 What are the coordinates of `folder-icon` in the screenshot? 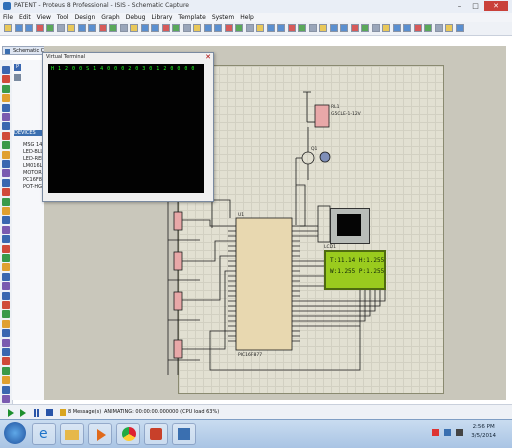 It's located at (72, 434).